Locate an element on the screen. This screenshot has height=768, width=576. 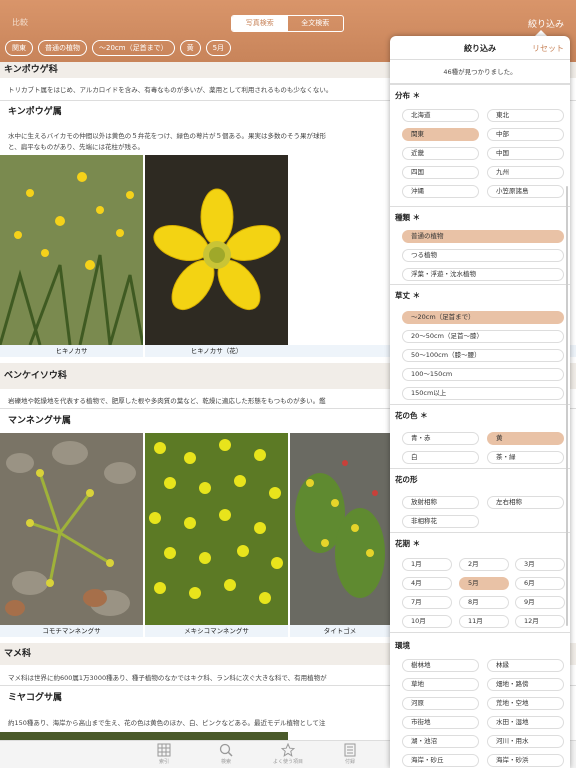
search-mode-segmented-control: 写真検索 全文検索 is located at coordinates (287, 23).